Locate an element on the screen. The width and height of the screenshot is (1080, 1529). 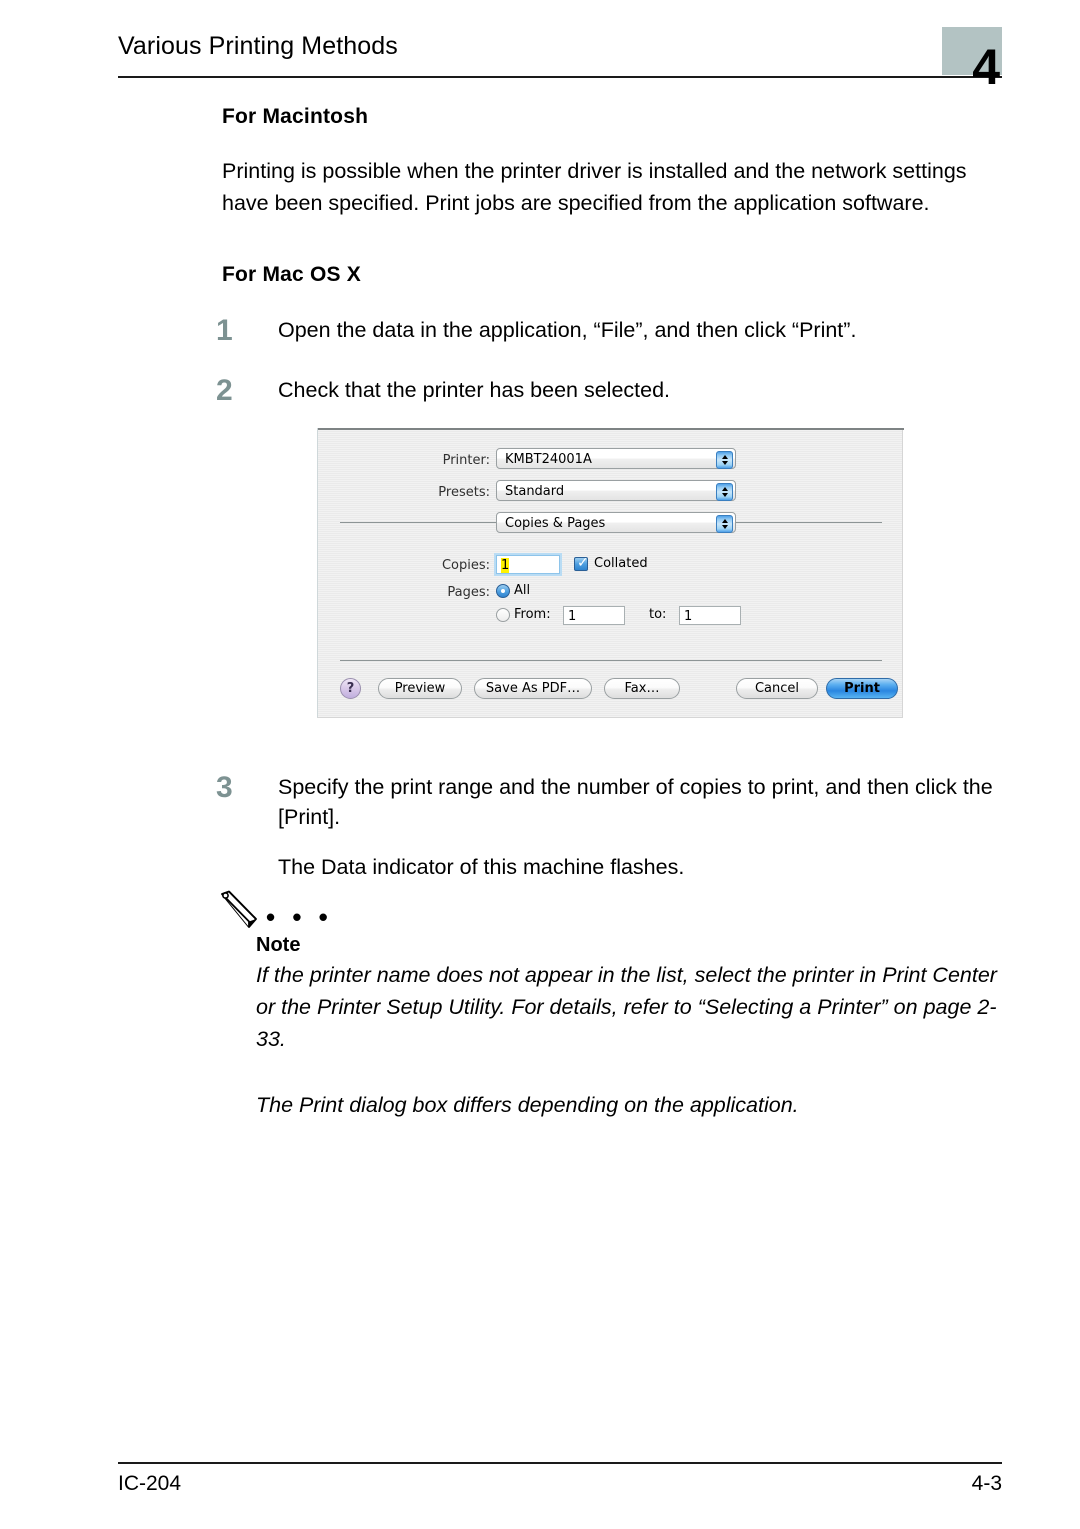
step-number: 2 is located at coordinates (224, 390).